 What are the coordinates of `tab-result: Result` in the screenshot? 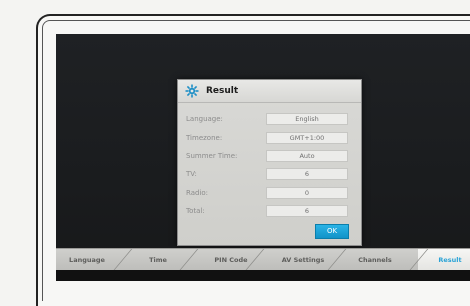 It's located at (446, 260).